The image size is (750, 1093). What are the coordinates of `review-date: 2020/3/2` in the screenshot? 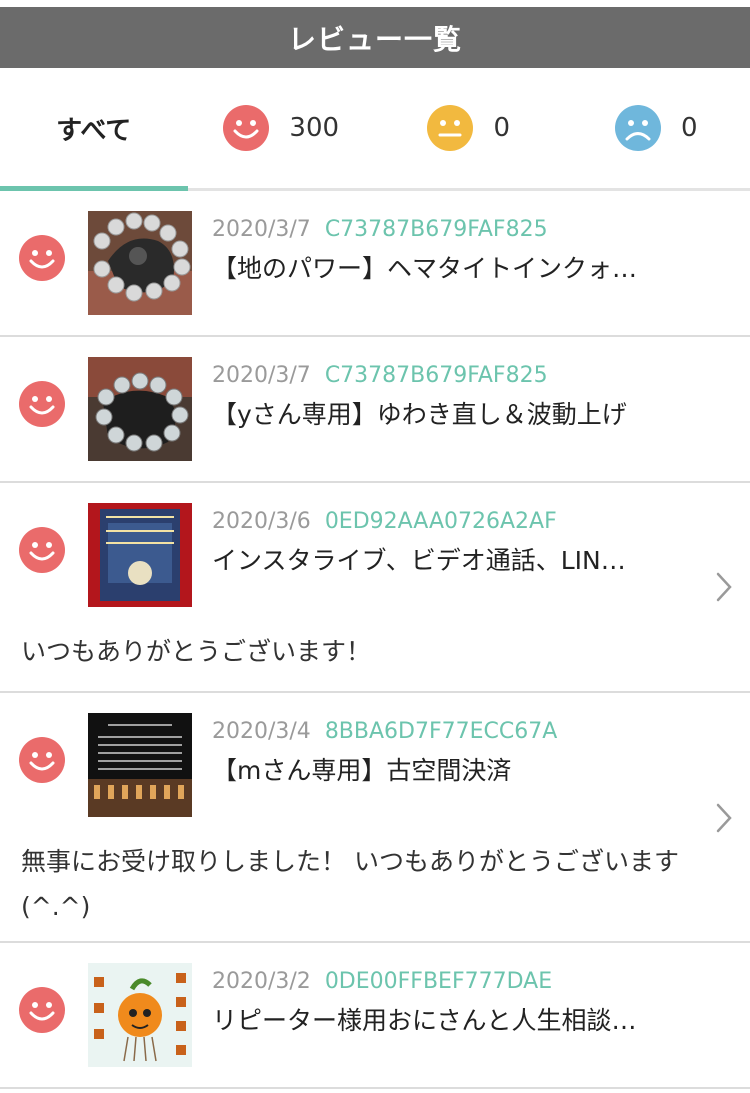 It's located at (261, 981).